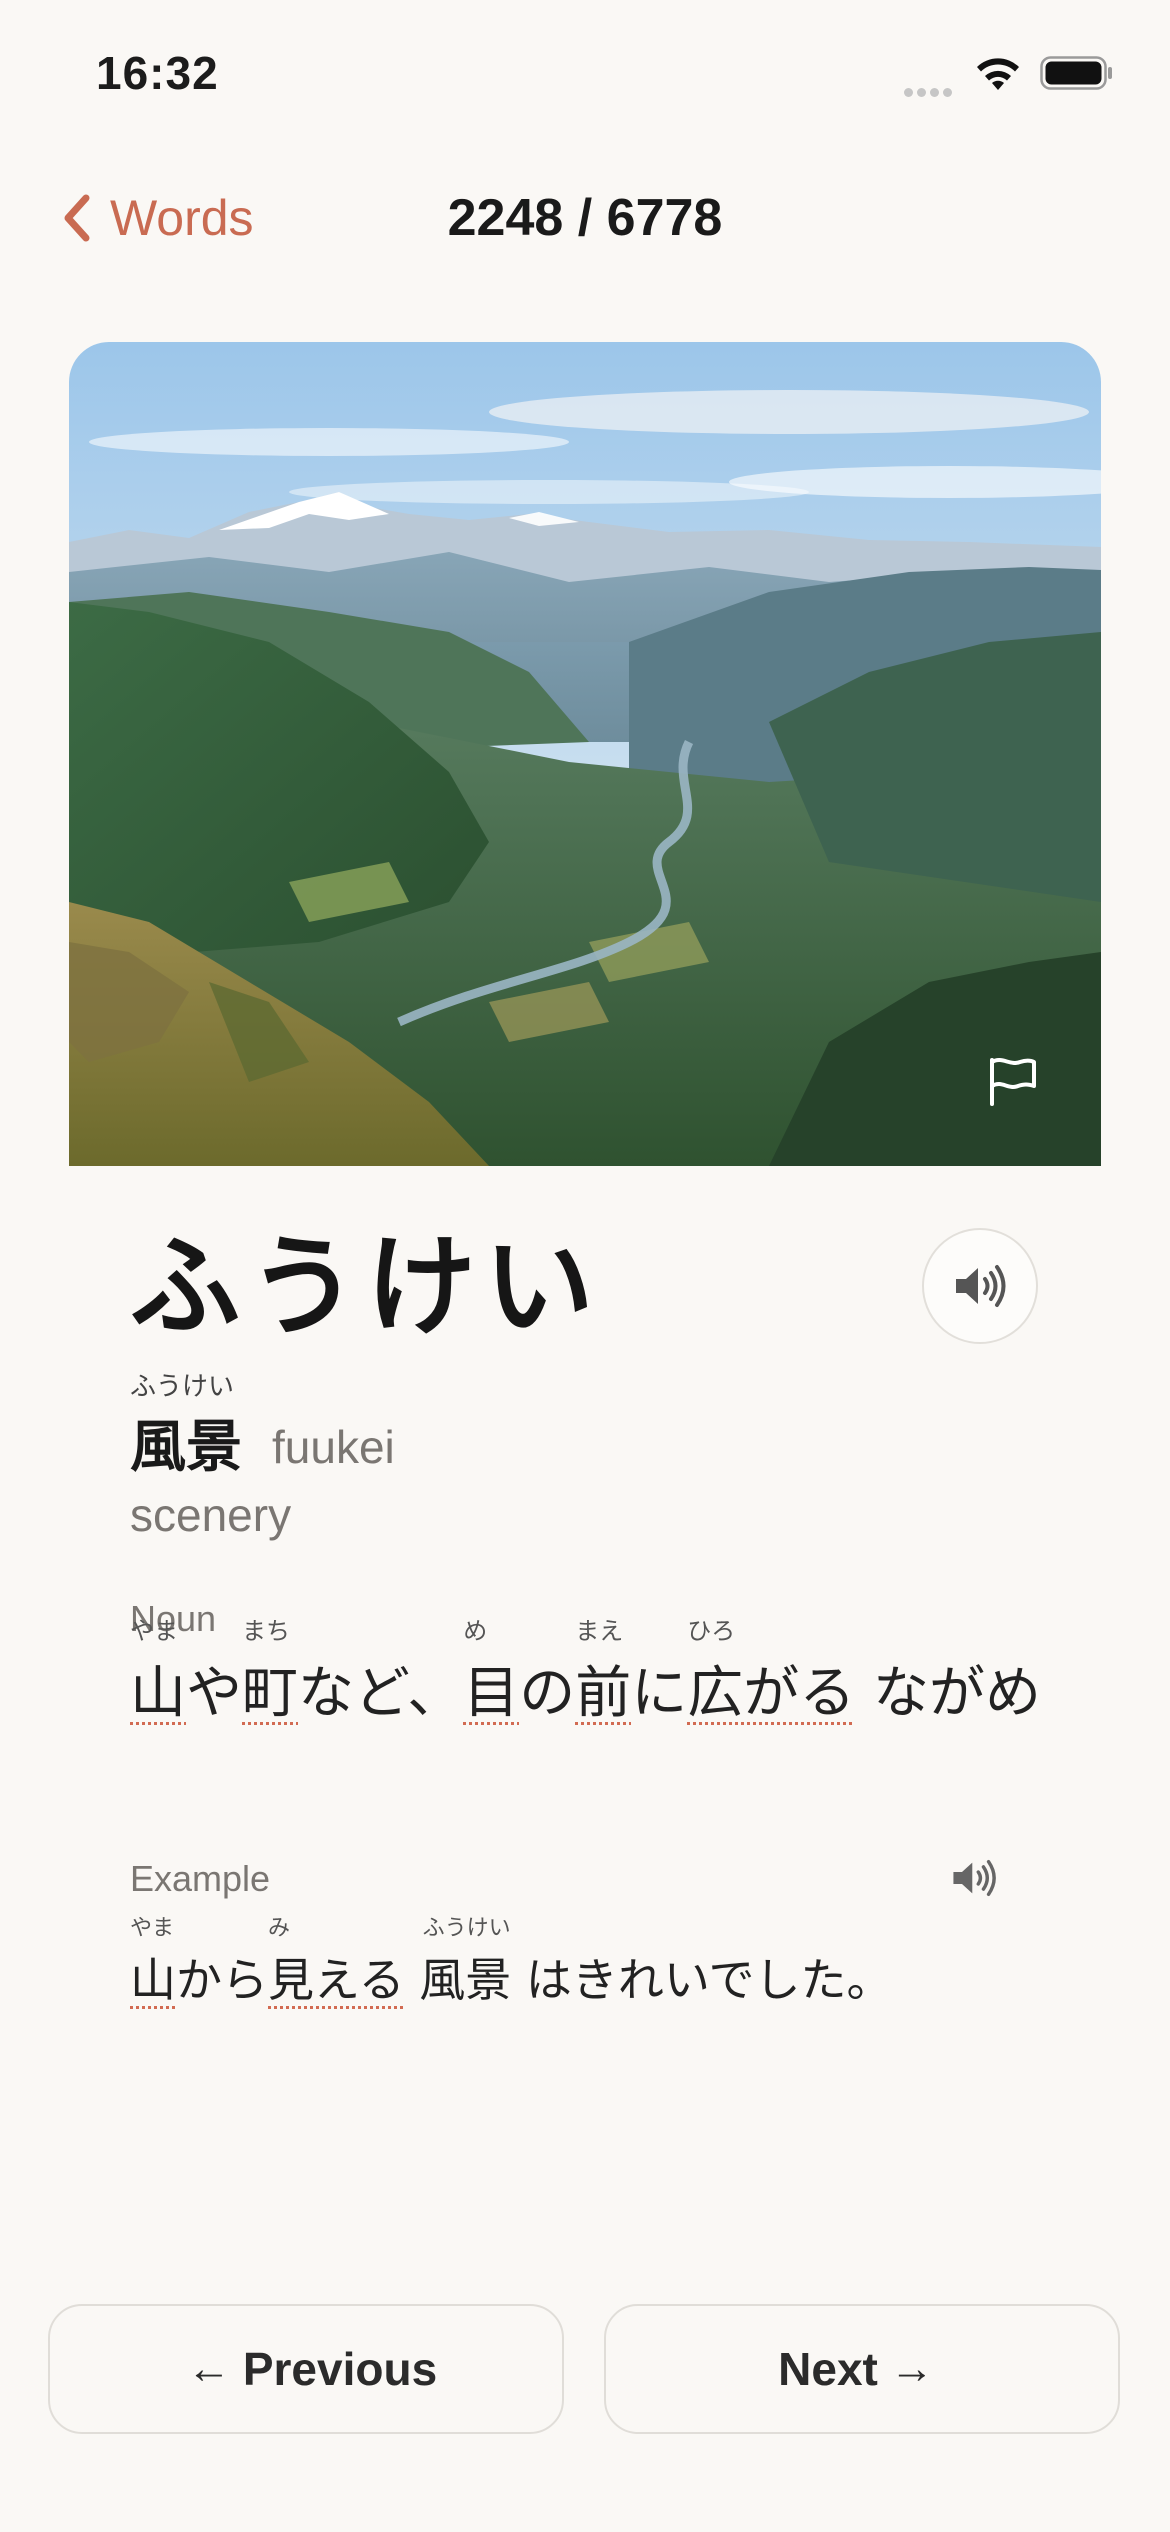 The height and width of the screenshot is (2532, 1170). Describe the element at coordinates (491, 1673) in the screenshot. I see `definition-segment: め目` at that location.